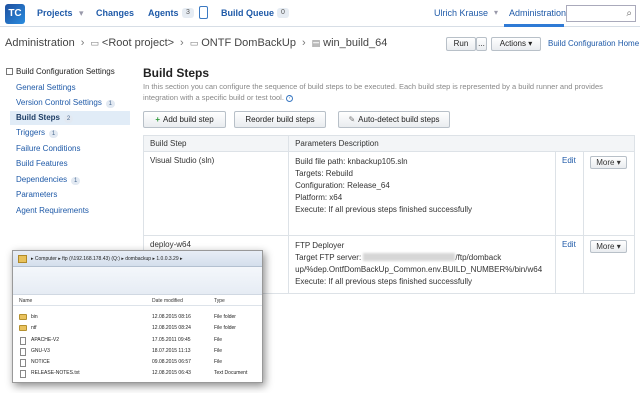 This screenshot has height=393, width=640. What do you see at coordinates (394, 119) in the screenshot?
I see `auto-detect-build-steps-button: ✎ Auto-detect build steps` at bounding box center [394, 119].